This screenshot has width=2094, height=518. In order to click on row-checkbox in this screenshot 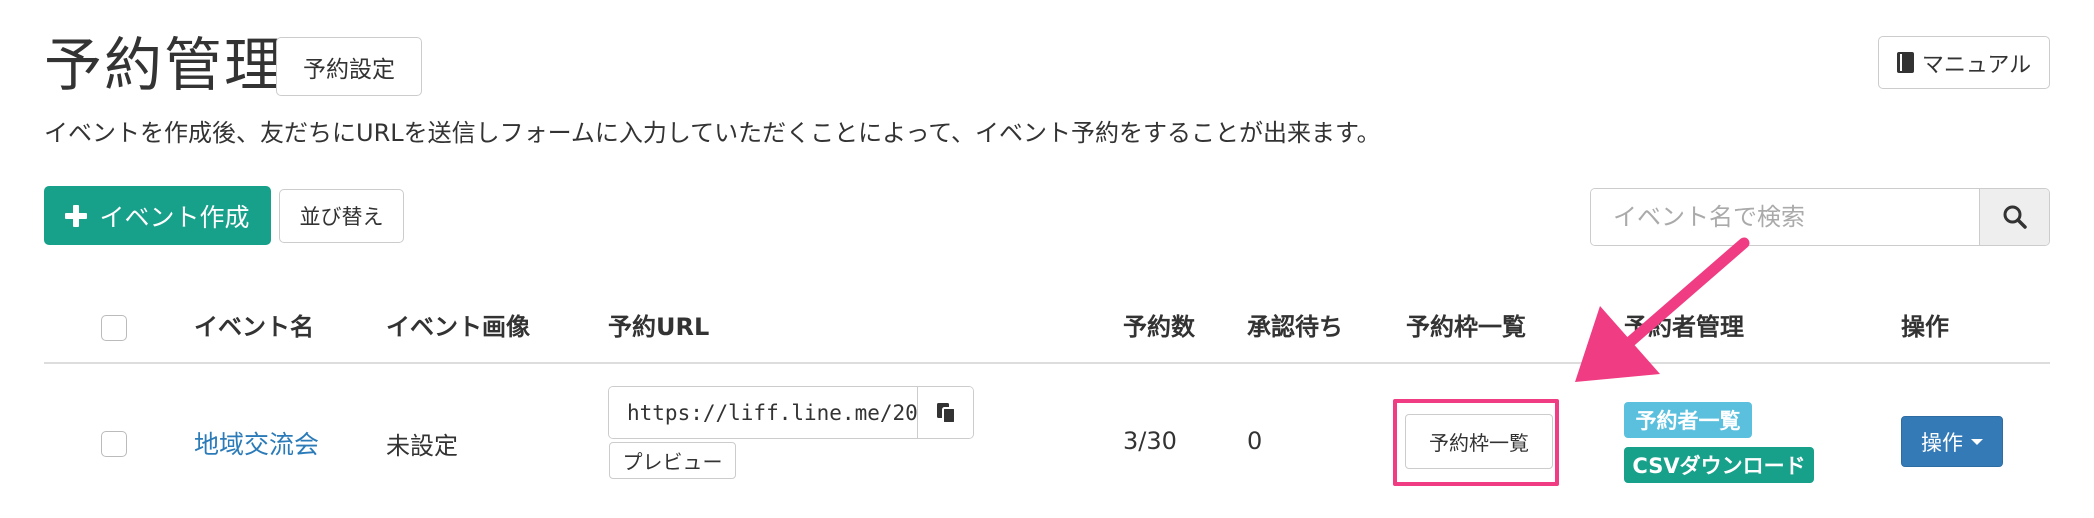, I will do `click(114, 444)`.